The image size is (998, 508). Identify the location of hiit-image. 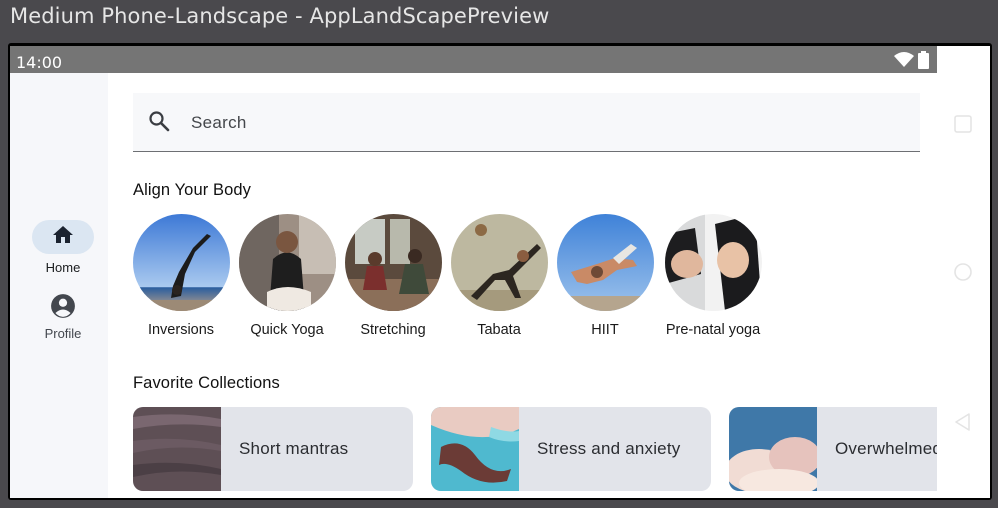
(605, 262).